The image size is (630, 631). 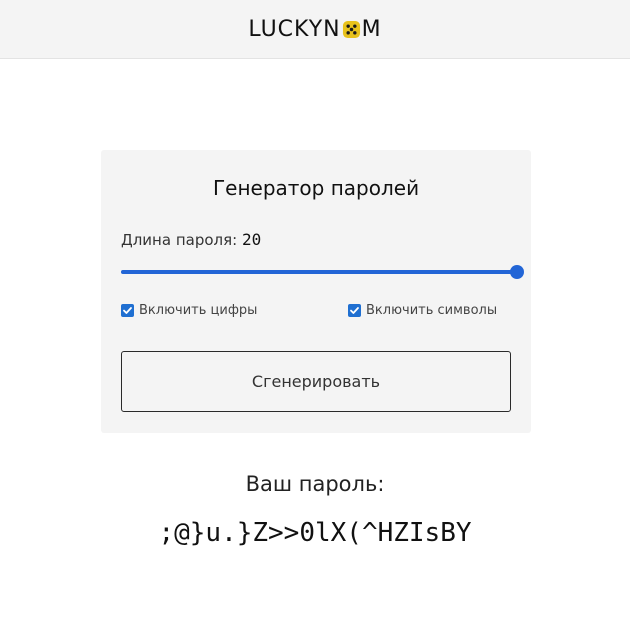 What do you see at coordinates (371, 29) in the screenshot?
I see `logo-text-right: M` at bounding box center [371, 29].